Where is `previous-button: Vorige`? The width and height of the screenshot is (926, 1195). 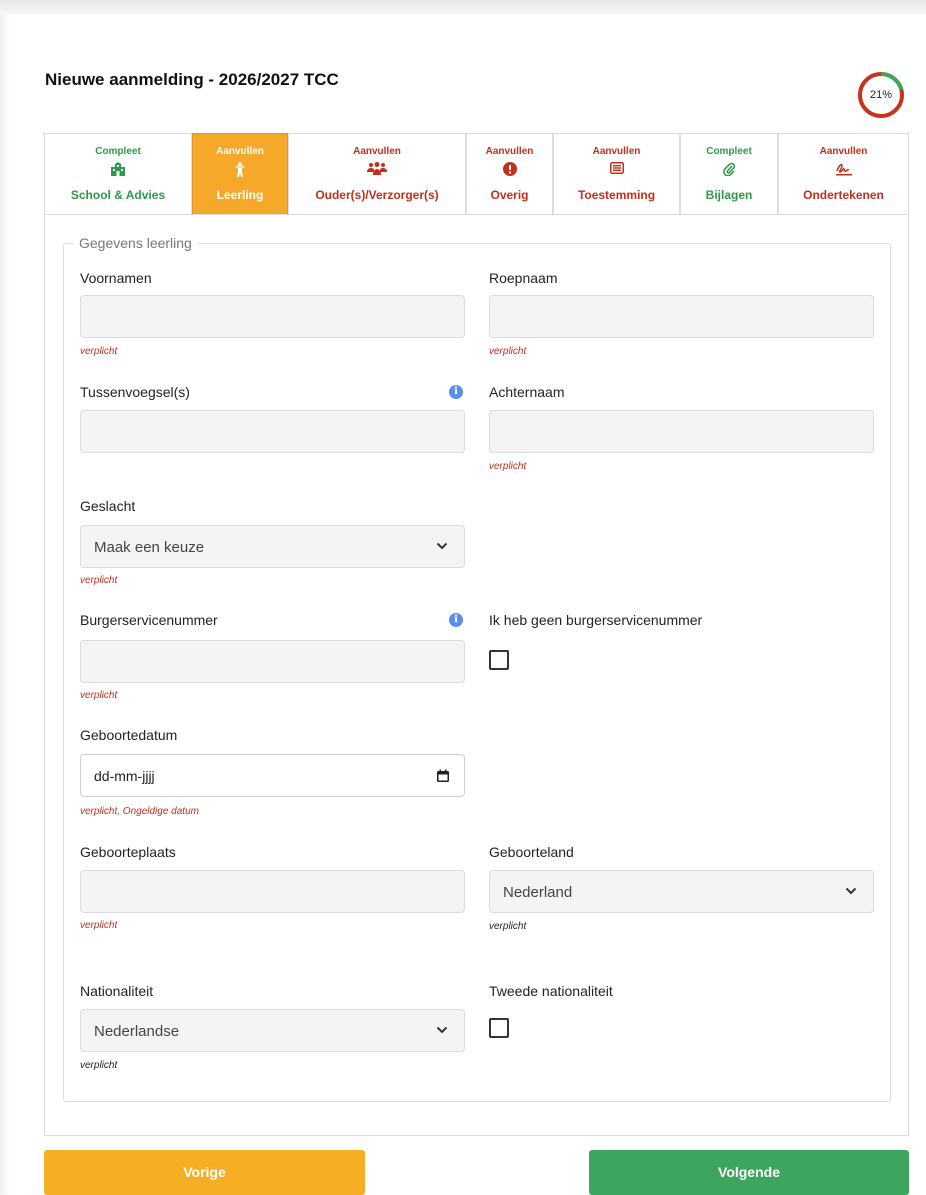
previous-button: Vorige is located at coordinates (204, 1172).